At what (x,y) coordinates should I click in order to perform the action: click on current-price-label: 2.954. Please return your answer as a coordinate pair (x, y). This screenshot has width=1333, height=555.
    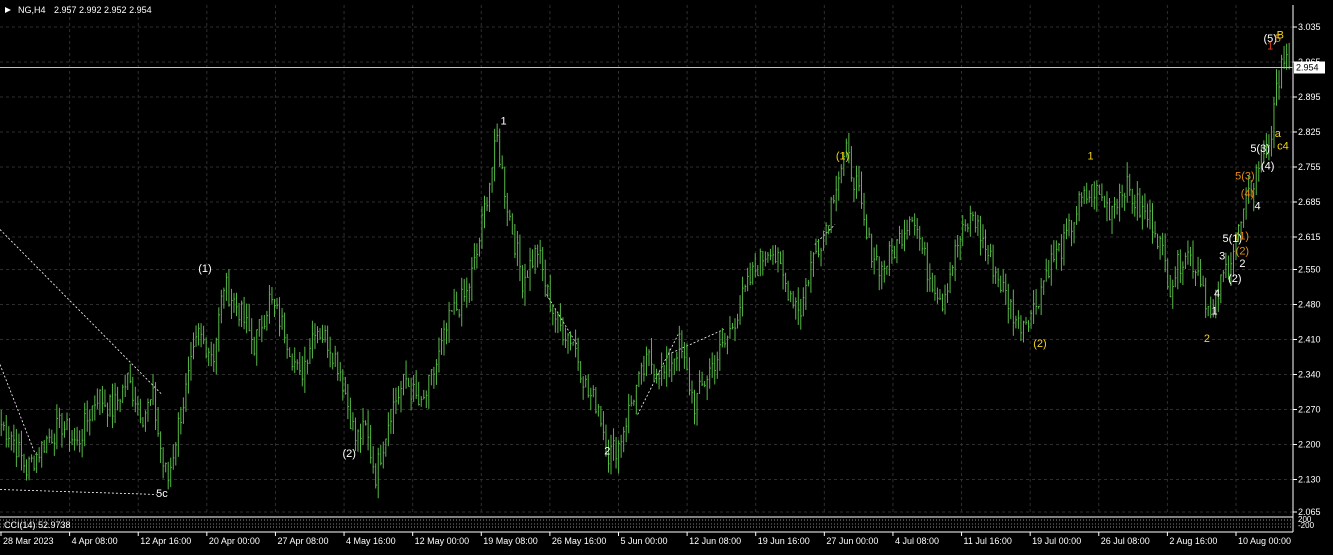
    Looking at the image, I should click on (1307, 68).